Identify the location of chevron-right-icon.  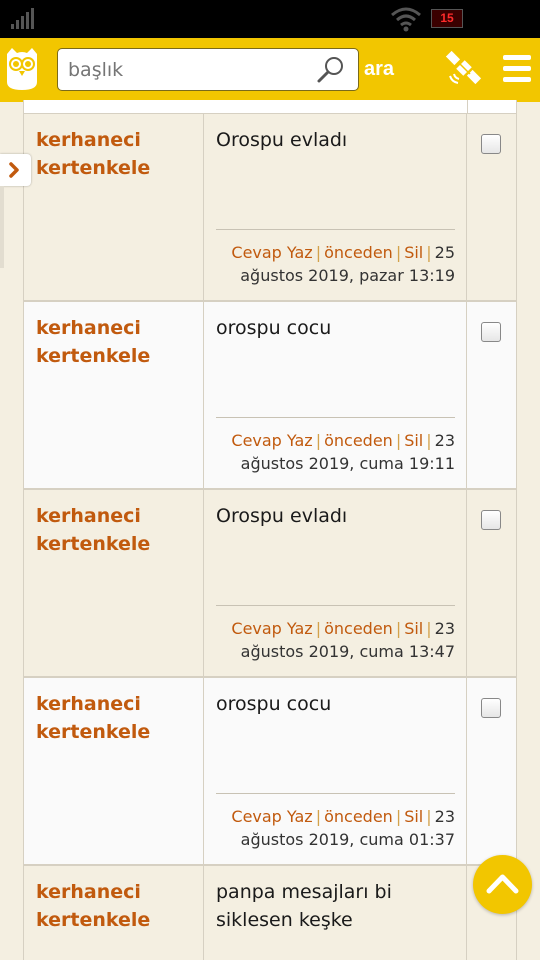
(14, 170).